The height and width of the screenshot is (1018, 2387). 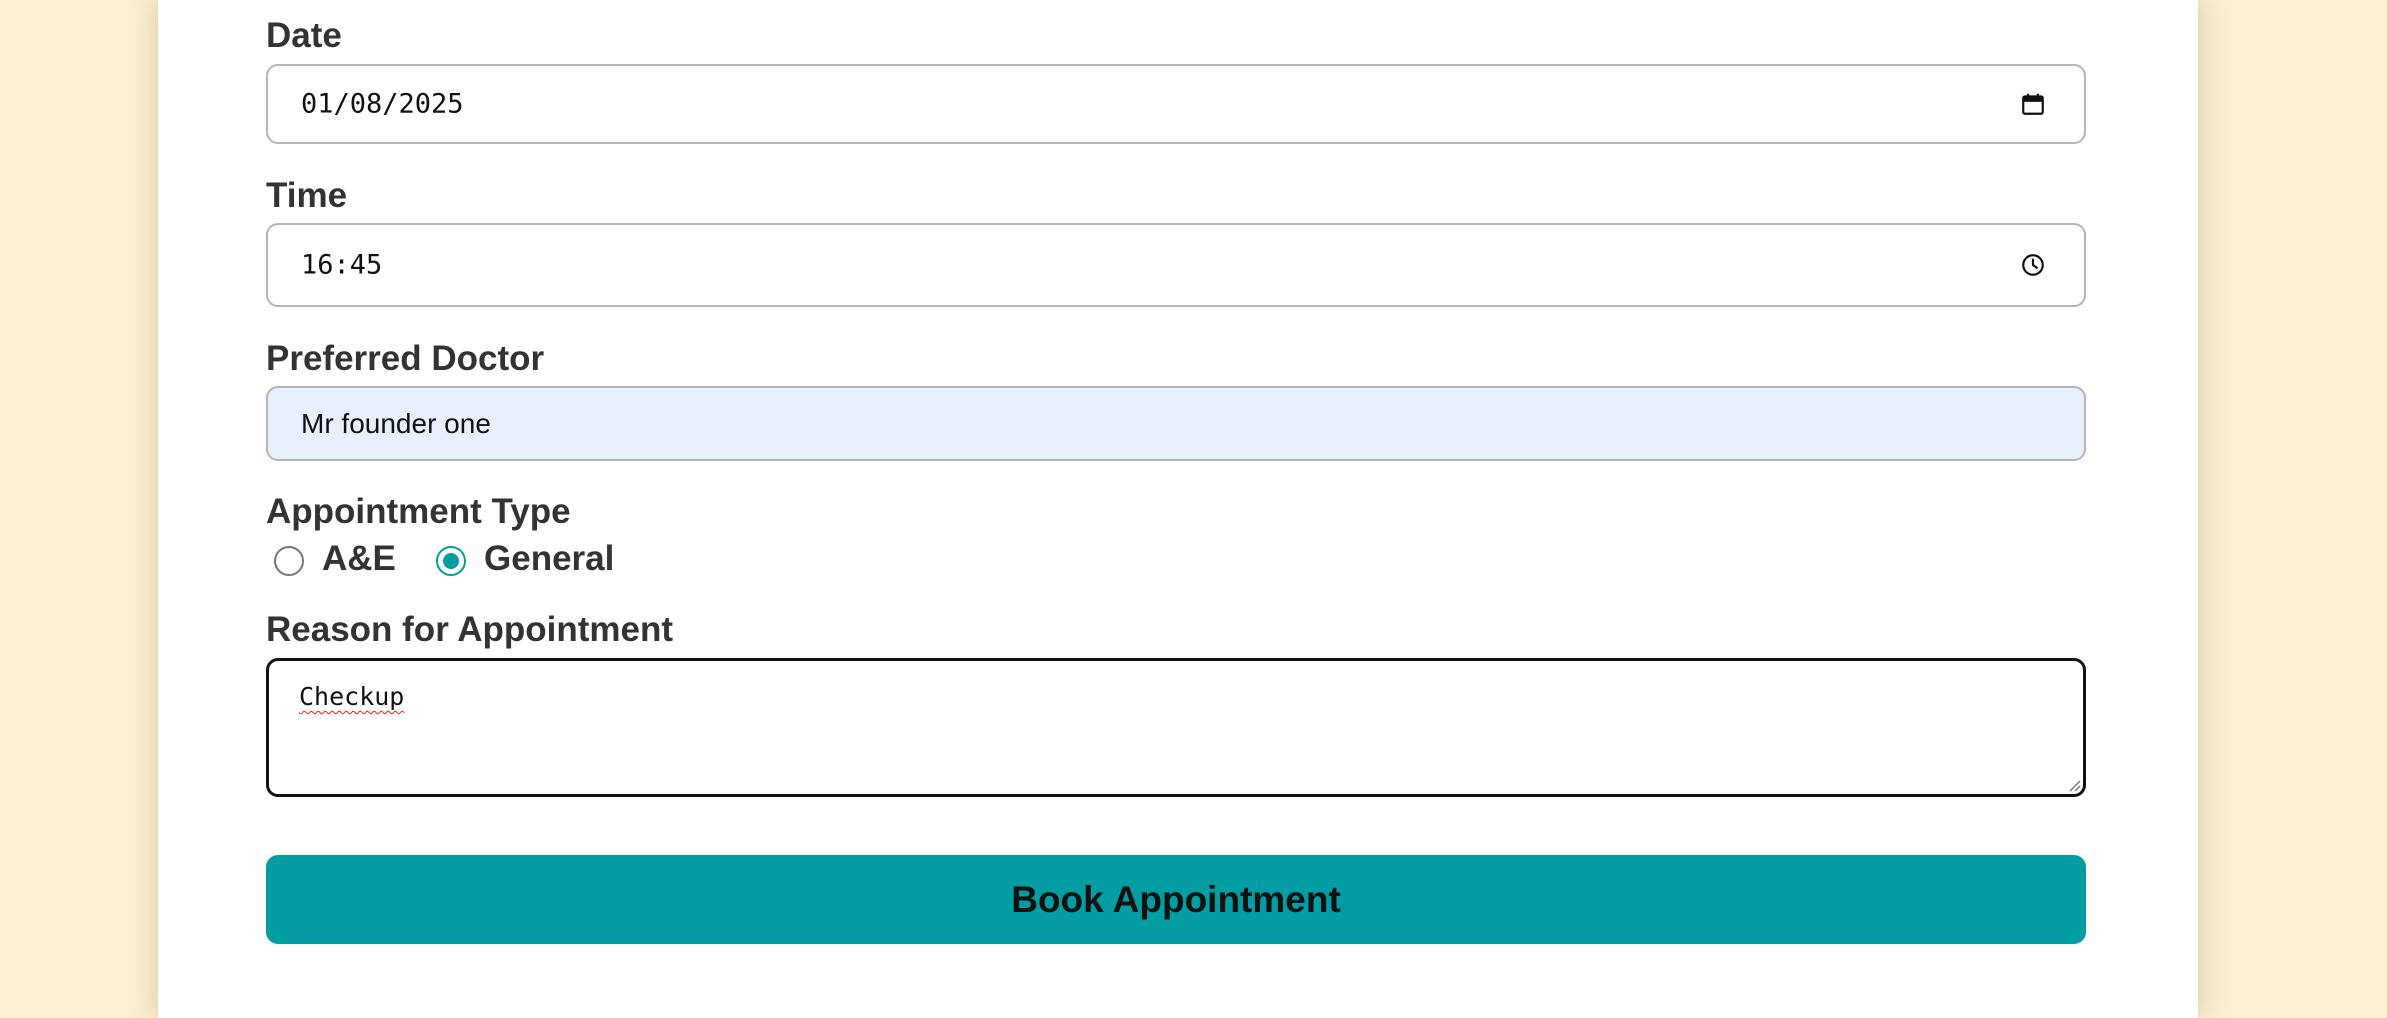 I want to click on radio-option-general: General, so click(x=528, y=560).